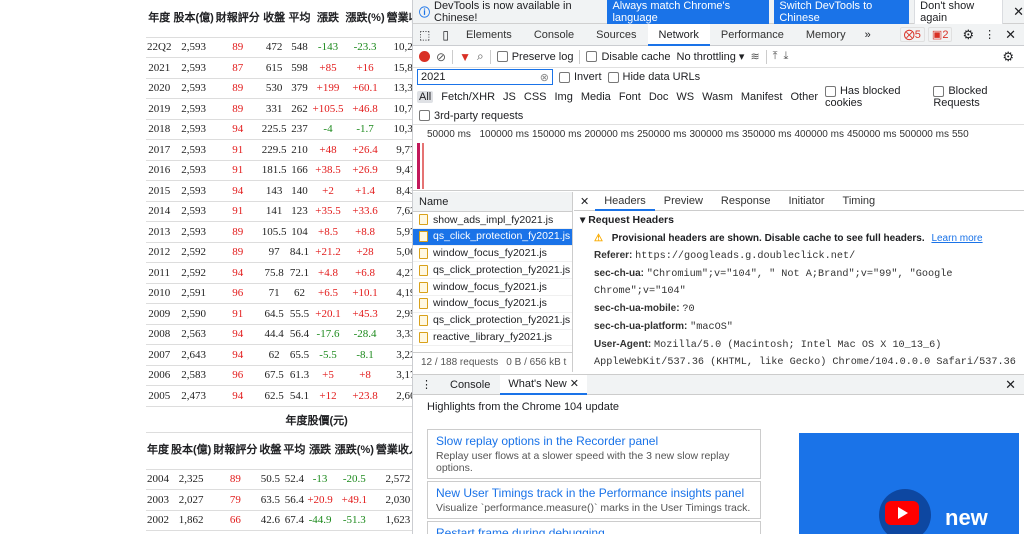  What do you see at coordinates (320, 500) in the screenshot?
I see `table-cell: +20.9` at bounding box center [320, 500].